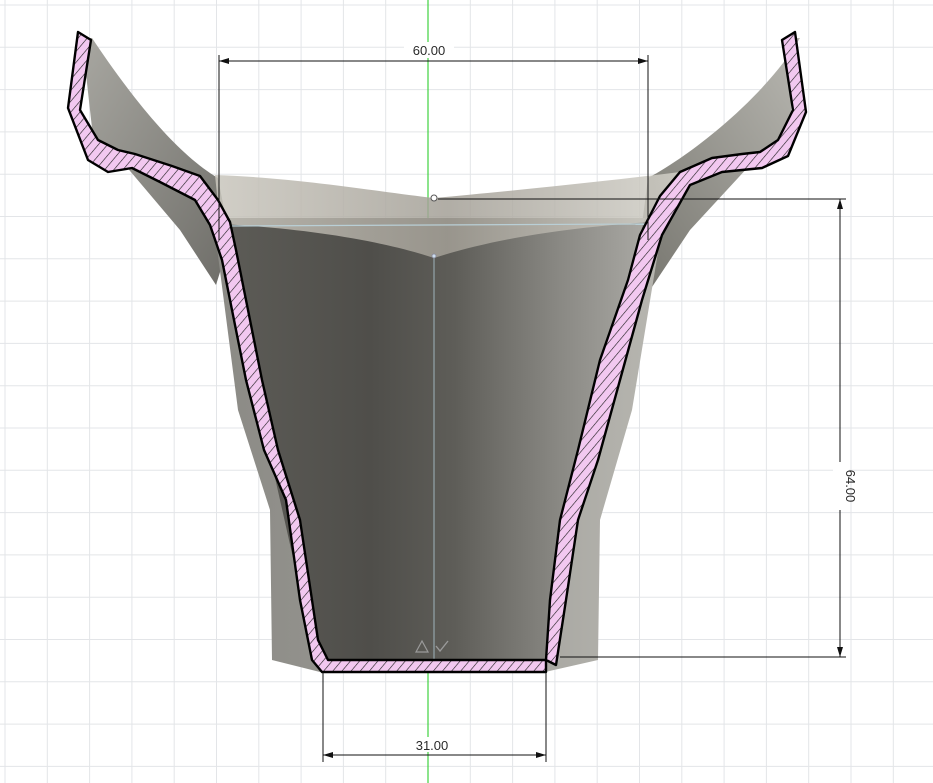  Describe the element at coordinates (434, 256) in the screenshot. I see `center-point-marker-lower` at that location.